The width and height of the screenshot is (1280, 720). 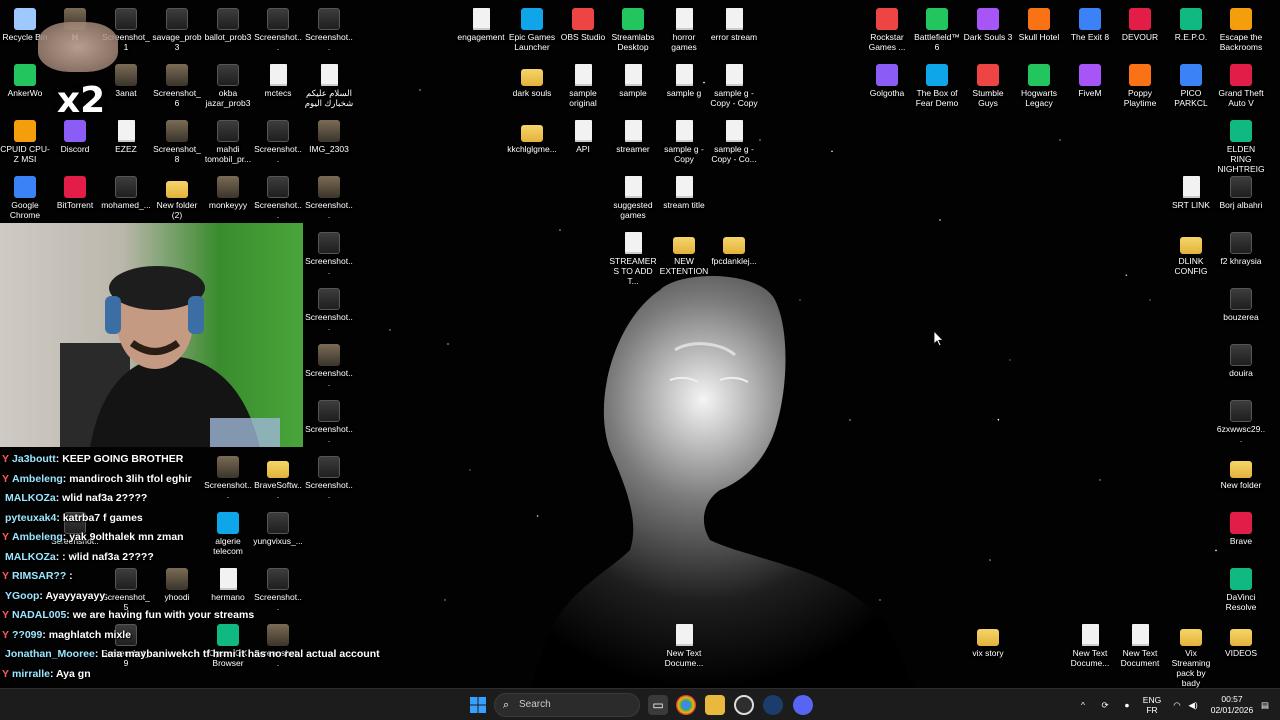 What do you see at coordinates (1241, 28) in the screenshot?
I see `desktop-icon: Escape the Backrooms` at bounding box center [1241, 28].